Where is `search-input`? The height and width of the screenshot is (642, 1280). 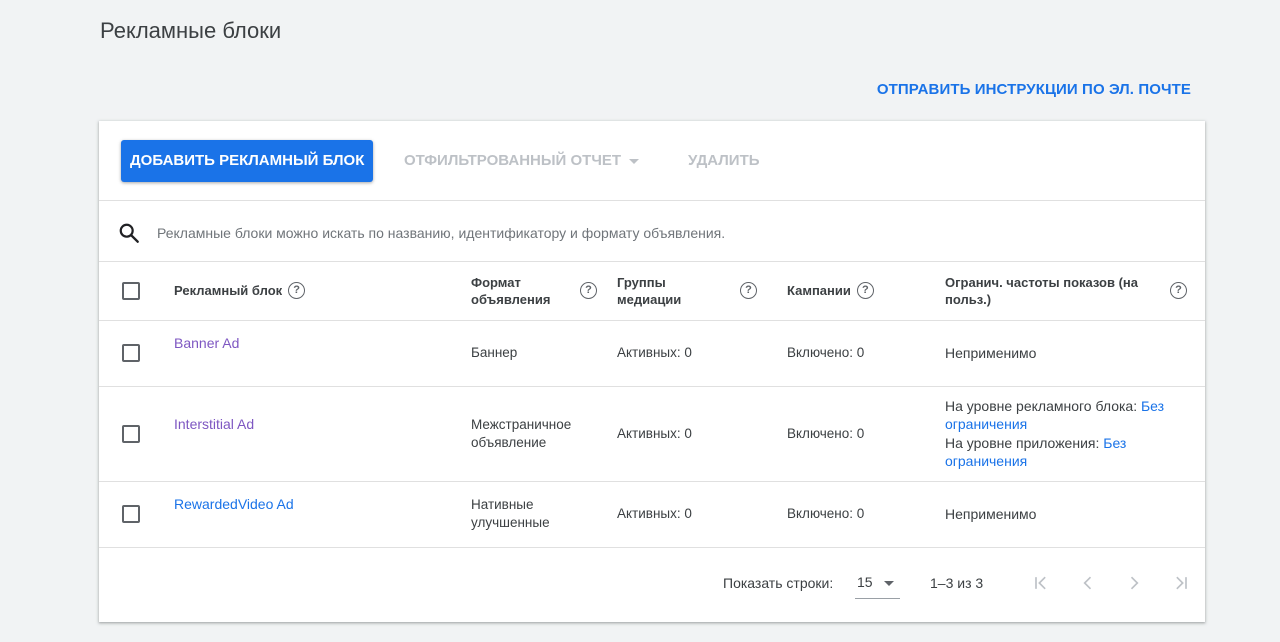
search-input is located at coordinates (657, 233).